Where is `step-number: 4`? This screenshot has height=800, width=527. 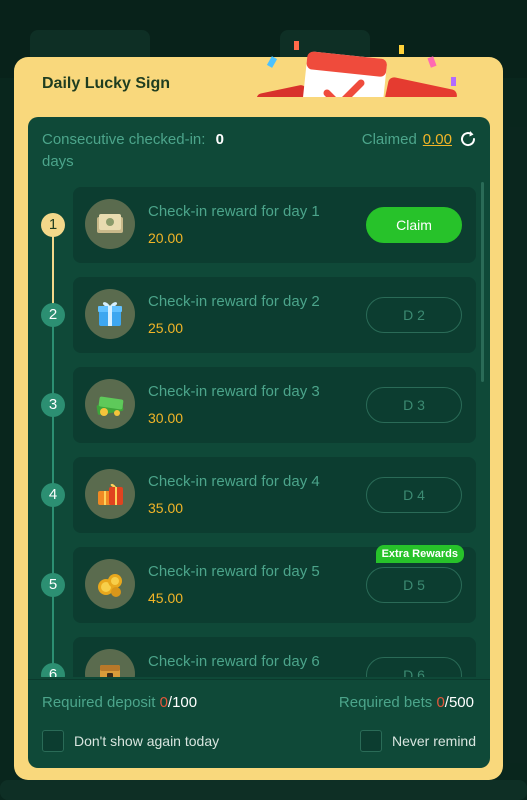 step-number: 4 is located at coordinates (53, 495).